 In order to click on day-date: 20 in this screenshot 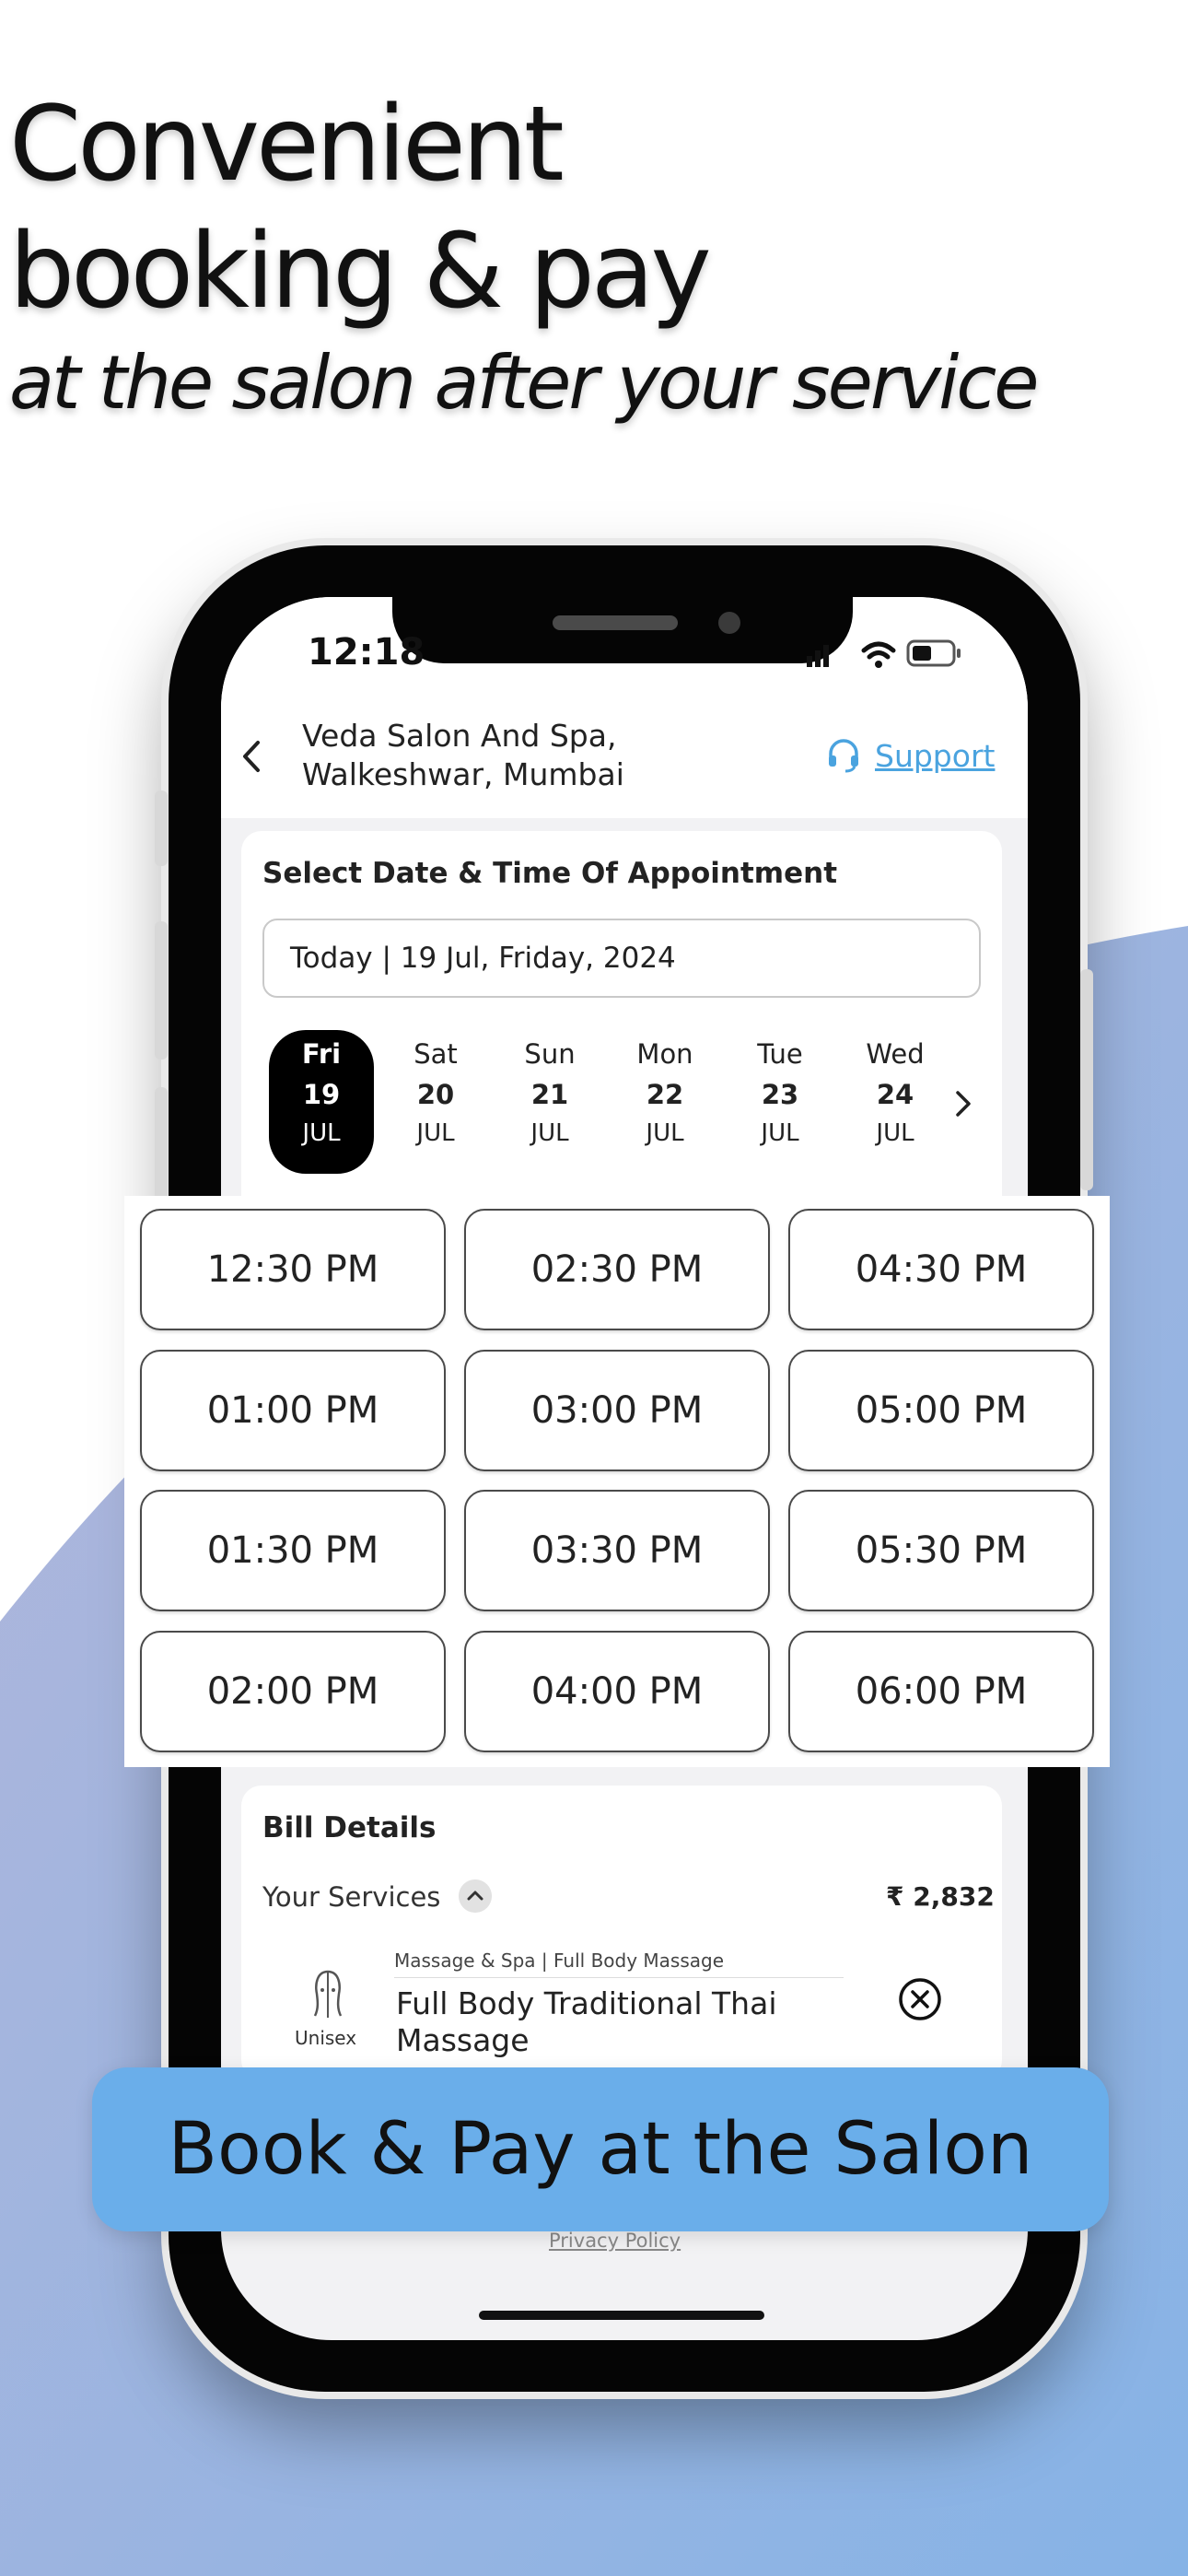, I will do `click(435, 1094)`.